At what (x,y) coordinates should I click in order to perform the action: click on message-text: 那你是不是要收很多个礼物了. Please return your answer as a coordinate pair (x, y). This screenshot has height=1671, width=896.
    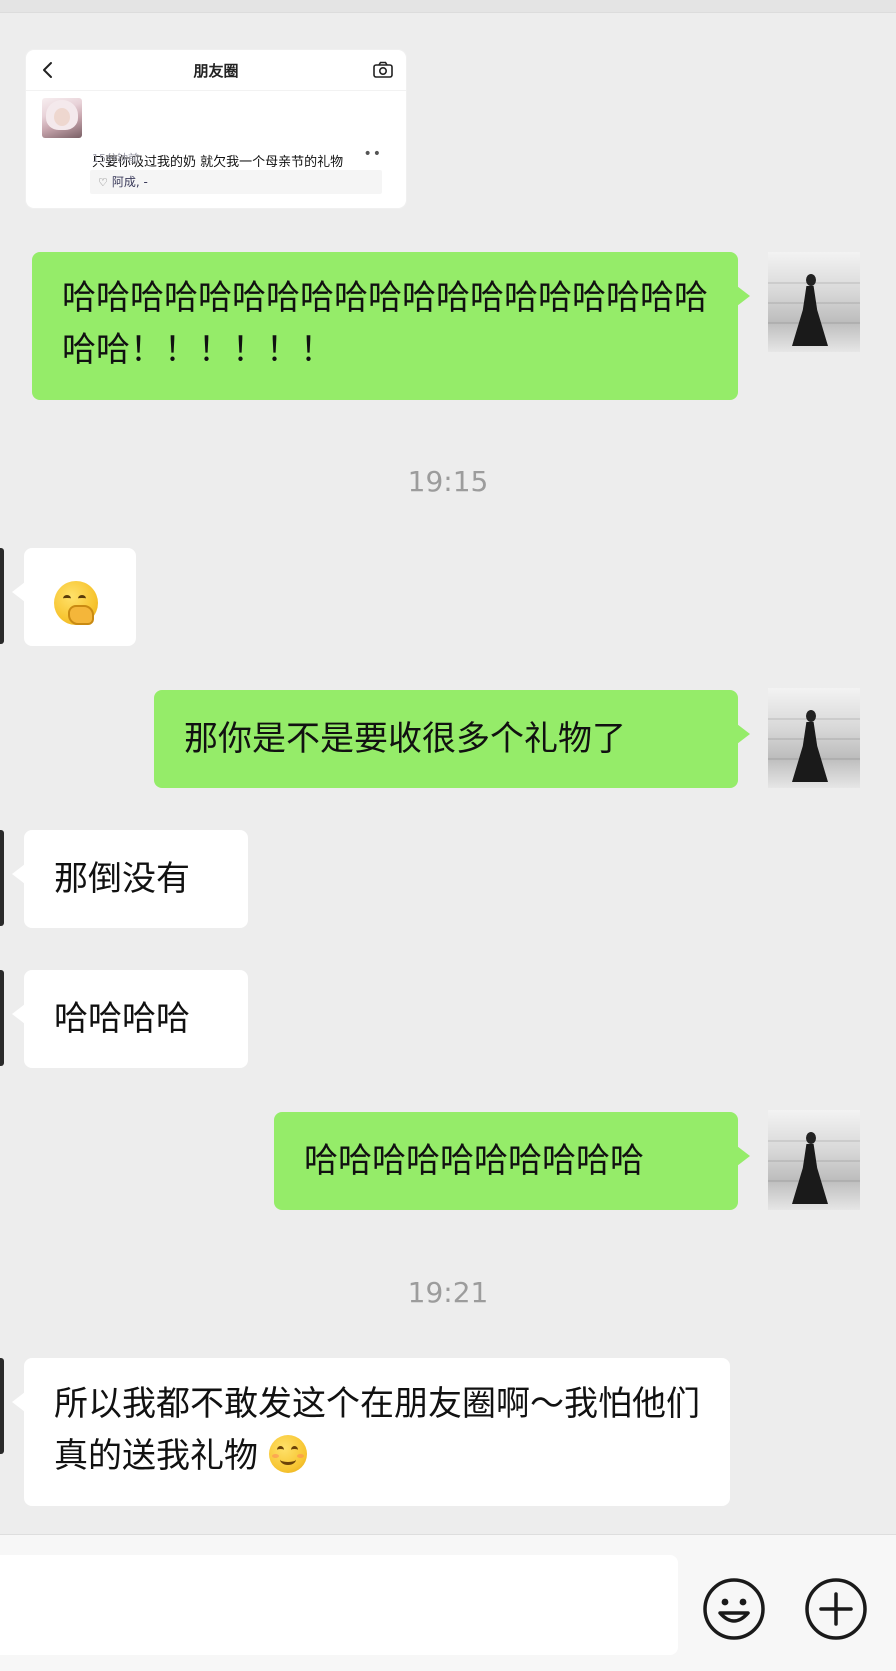
    Looking at the image, I should click on (405, 739).